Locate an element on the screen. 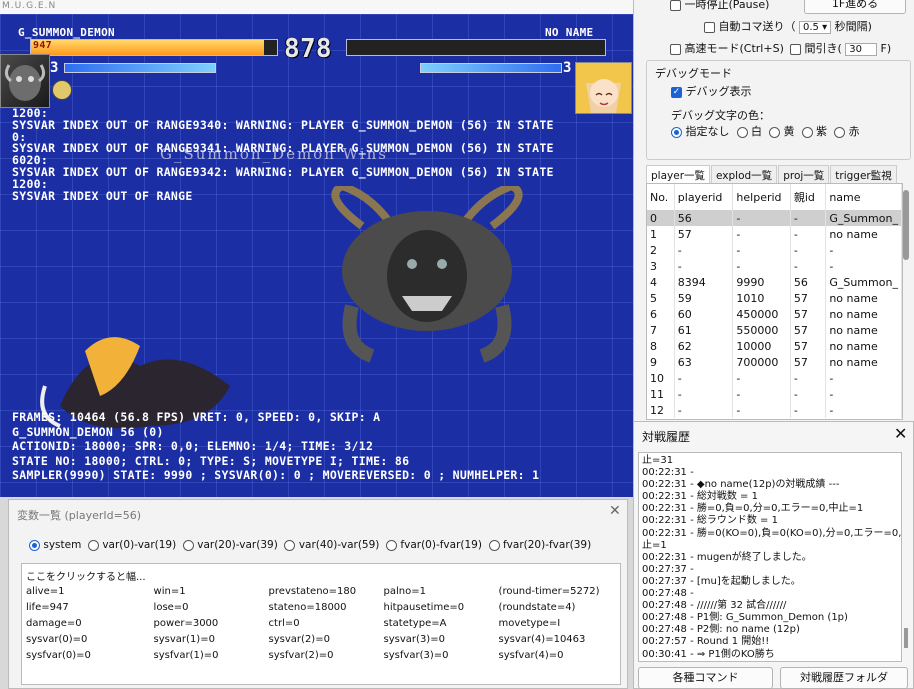 The width and height of the screenshot is (914, 689). p1-life-value: 947 is located at coordinates (42, 45).